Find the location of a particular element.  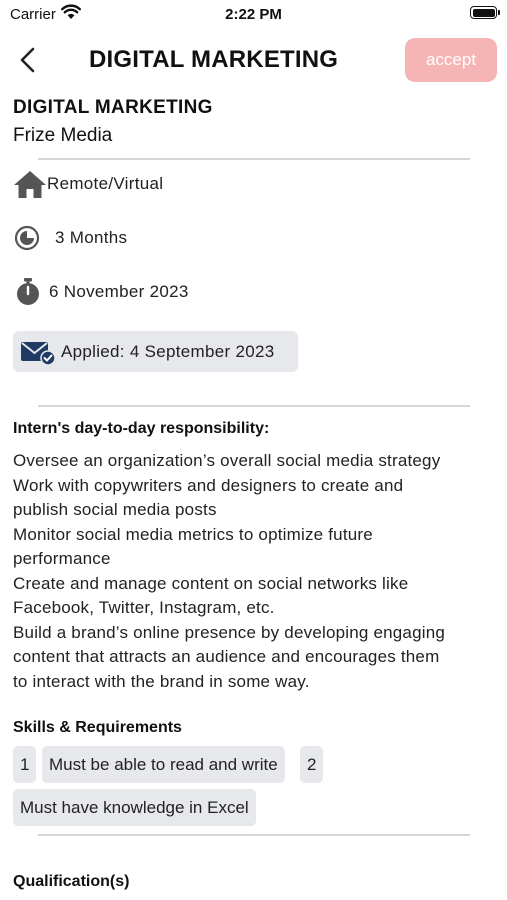

accept-button: accept is located at coordinates (451, 60).